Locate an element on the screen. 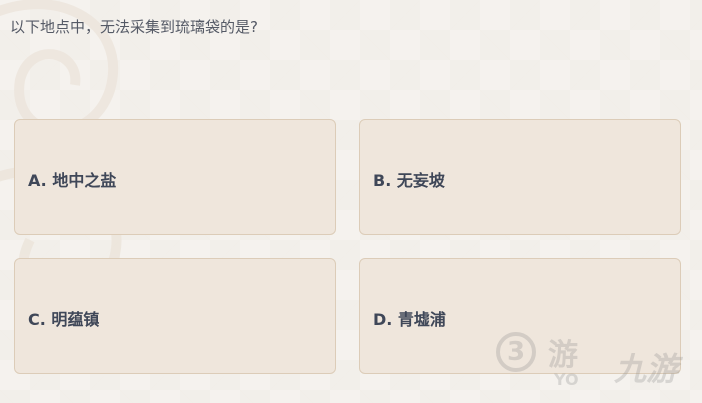 This screenshot has width=702, height=403. option-c-label: C. 明蕴镇 is located at coordinates (64, 319).